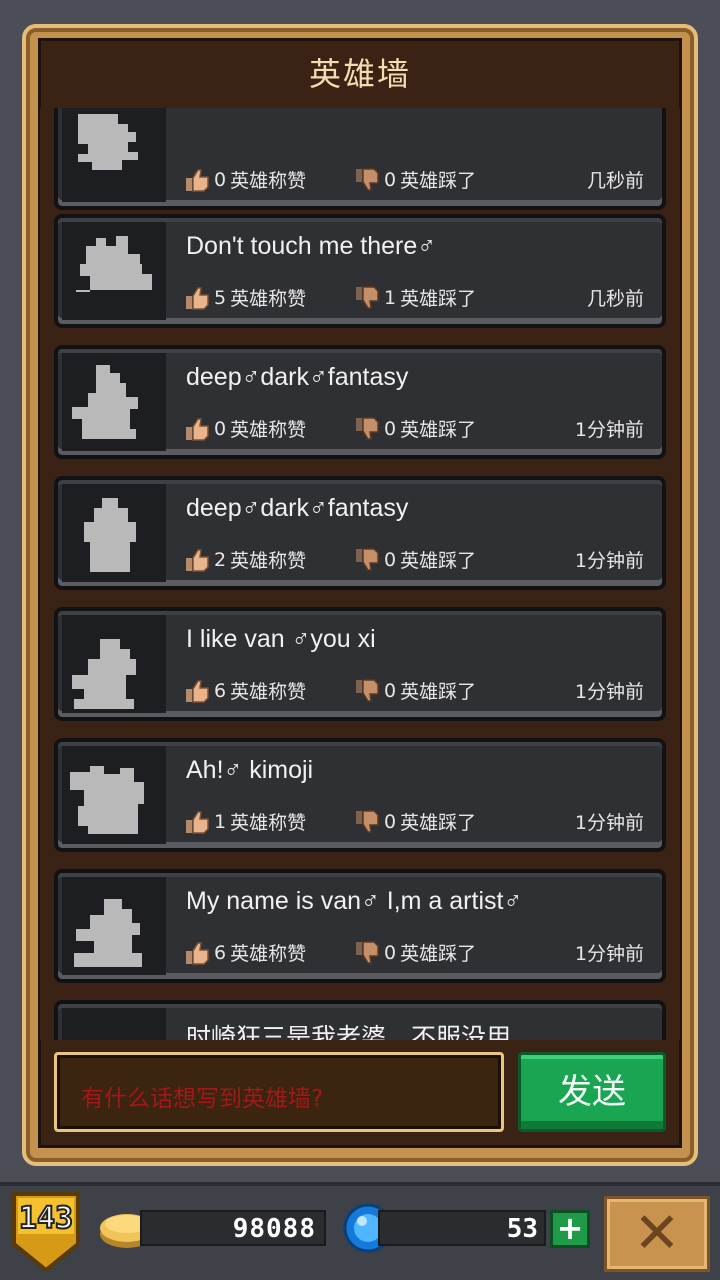  What do you see at coordinates (349, 1032) in the screenshot?
I see `post-message: 时崎狂三是我老婆，不服没用` at bounding box center [349, 1032].